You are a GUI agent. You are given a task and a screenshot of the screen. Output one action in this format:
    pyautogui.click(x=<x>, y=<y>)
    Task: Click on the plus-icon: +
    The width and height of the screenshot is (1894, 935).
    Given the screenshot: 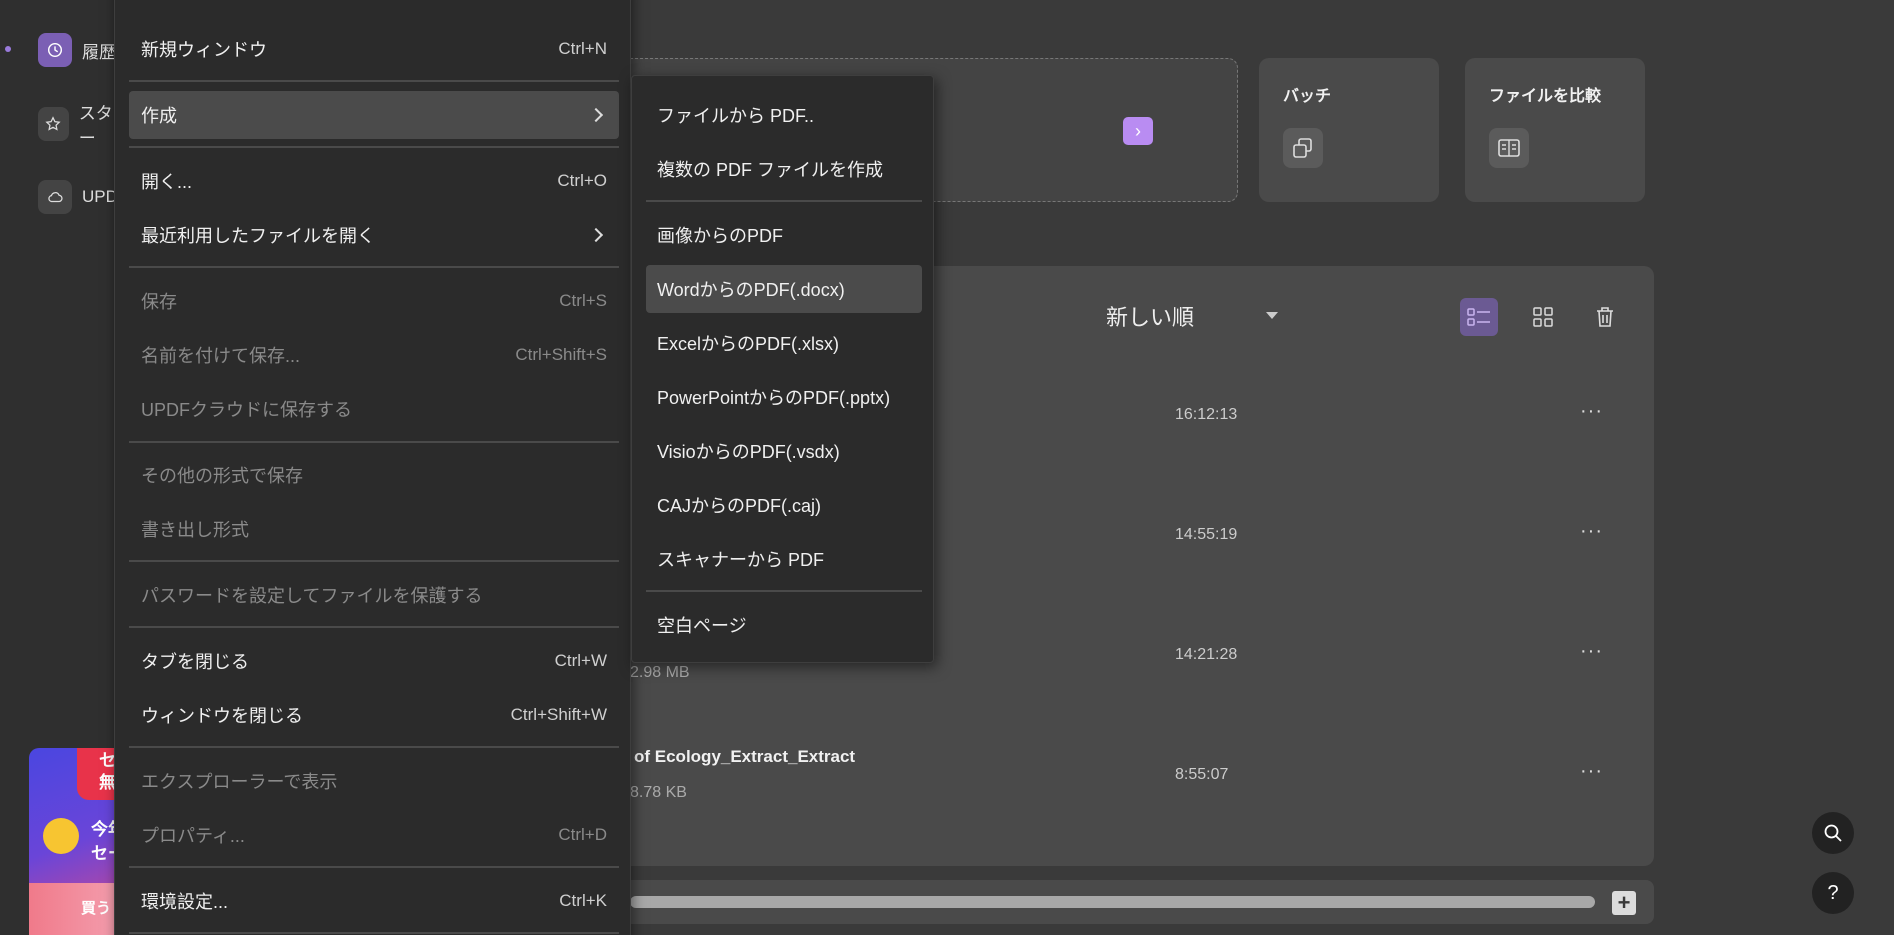 What is the action you would take?
    pyautogui.click(x=1624, y=902)
    